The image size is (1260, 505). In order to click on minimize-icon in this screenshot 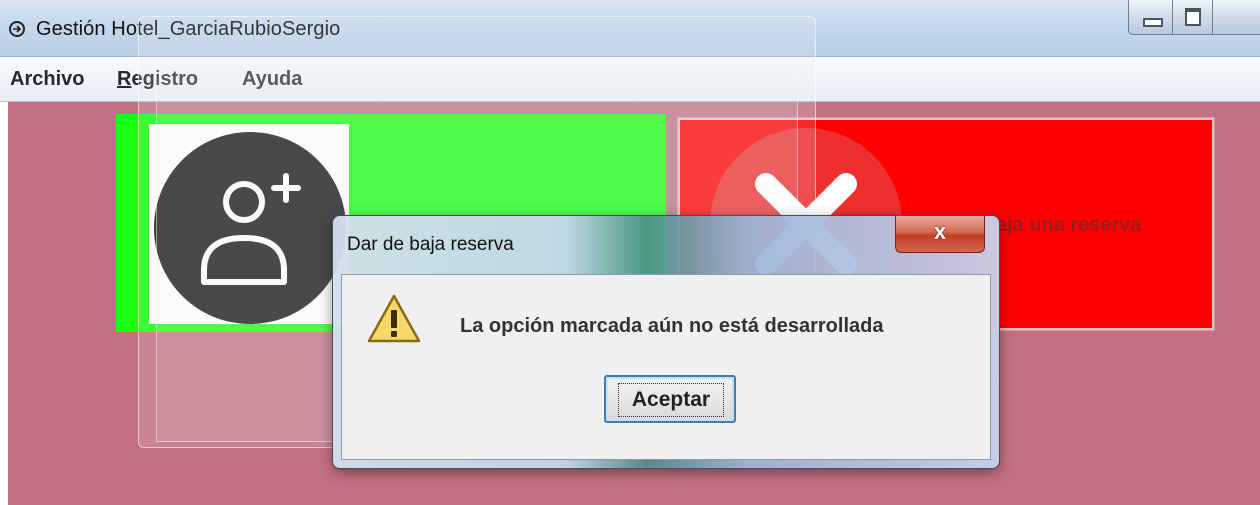, I will do `click(1153, 22)`.